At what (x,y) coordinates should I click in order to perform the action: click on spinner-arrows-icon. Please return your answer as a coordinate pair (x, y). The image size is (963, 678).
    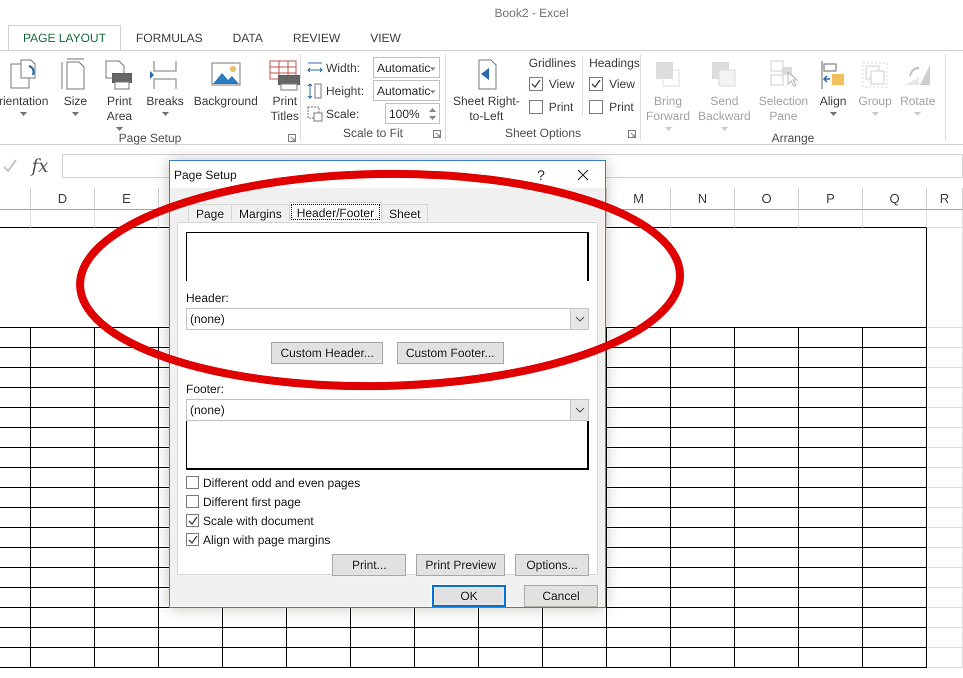
    Looking at the image, I should click on (432, 113).